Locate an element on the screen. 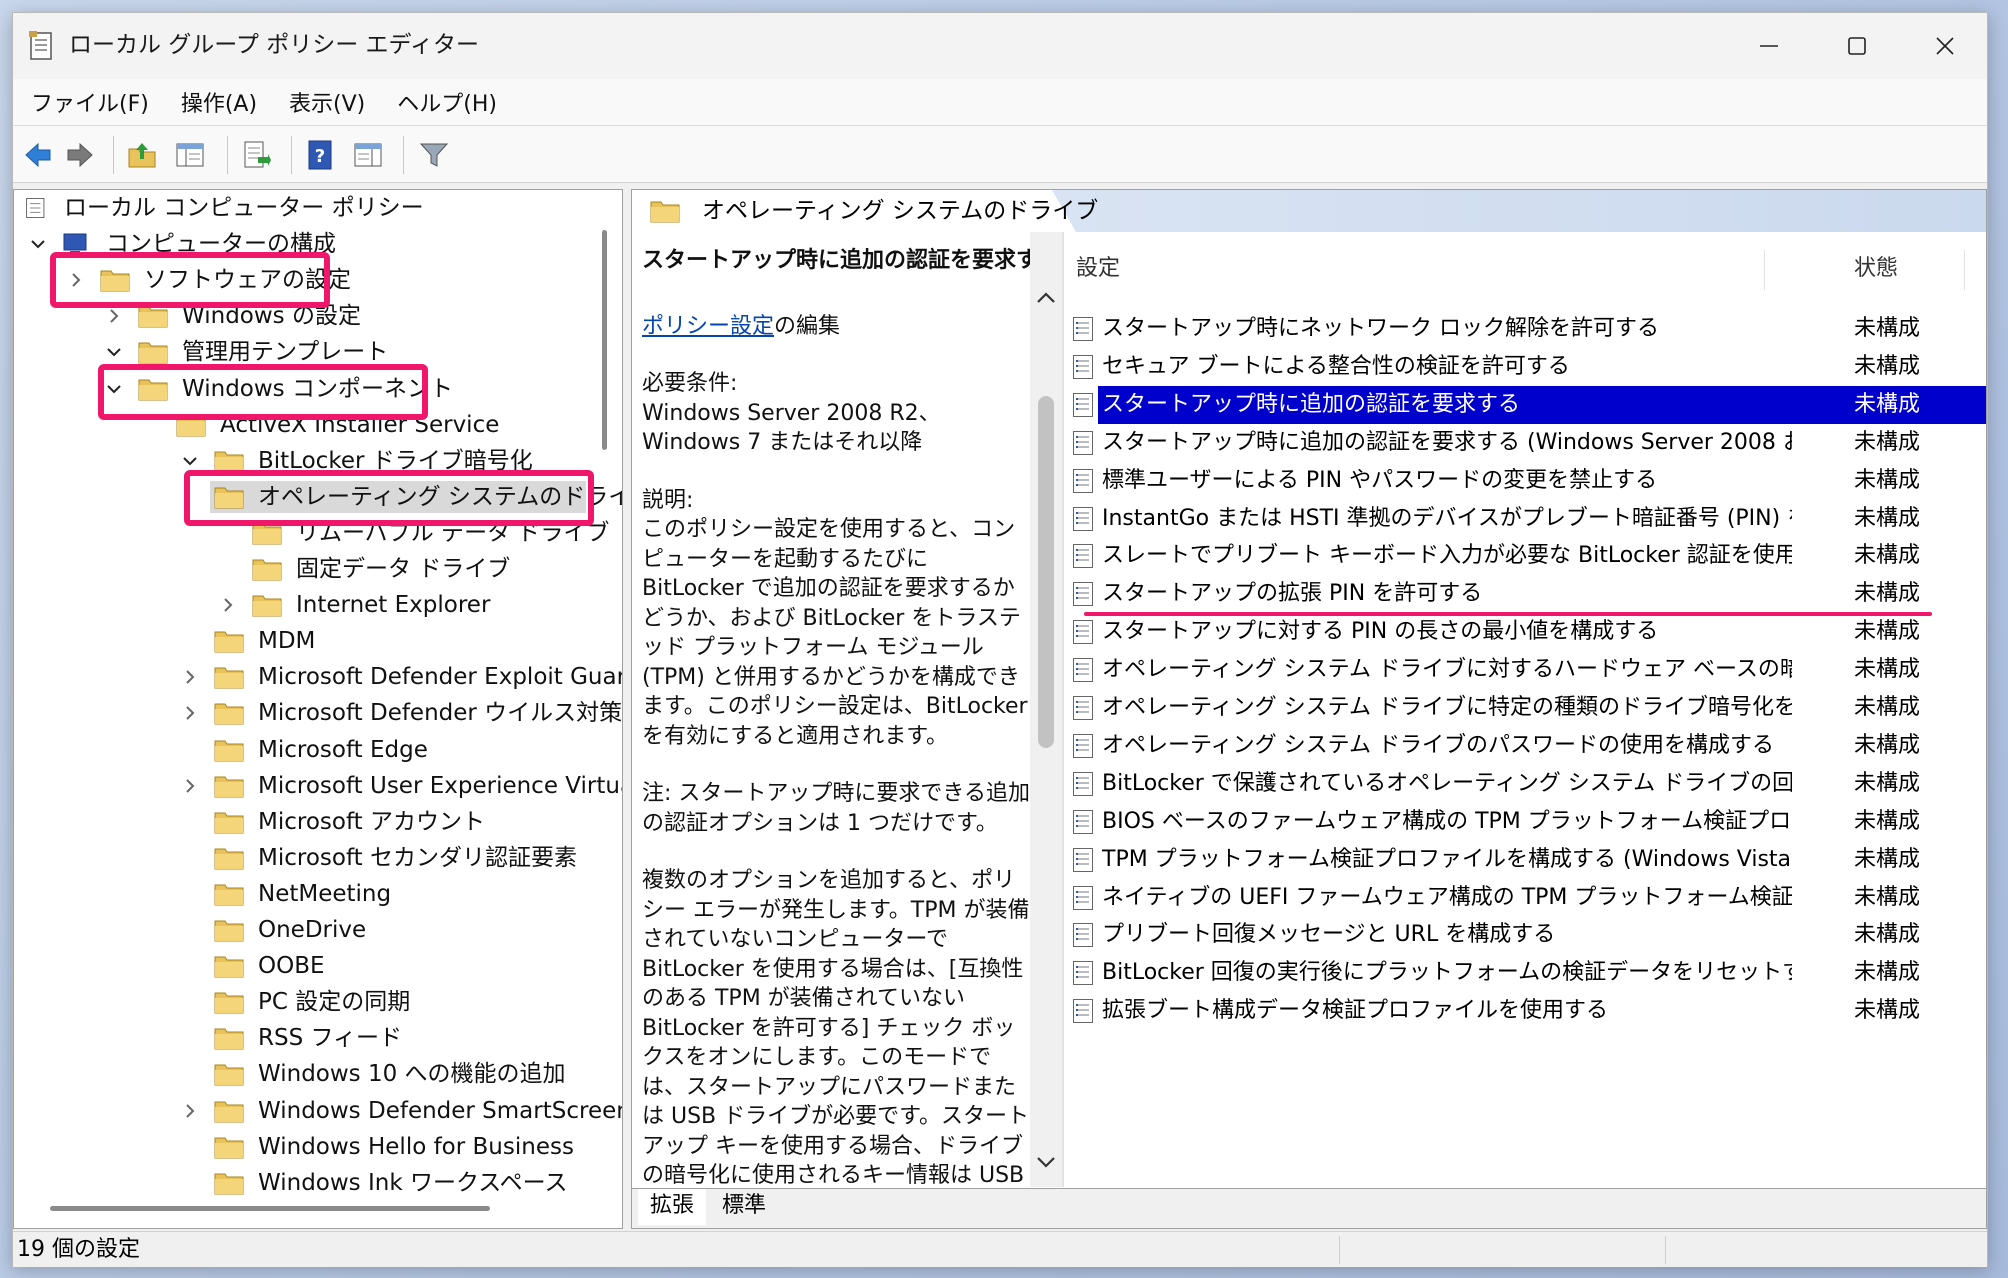  back-icon is located at coordinates (38, 155).